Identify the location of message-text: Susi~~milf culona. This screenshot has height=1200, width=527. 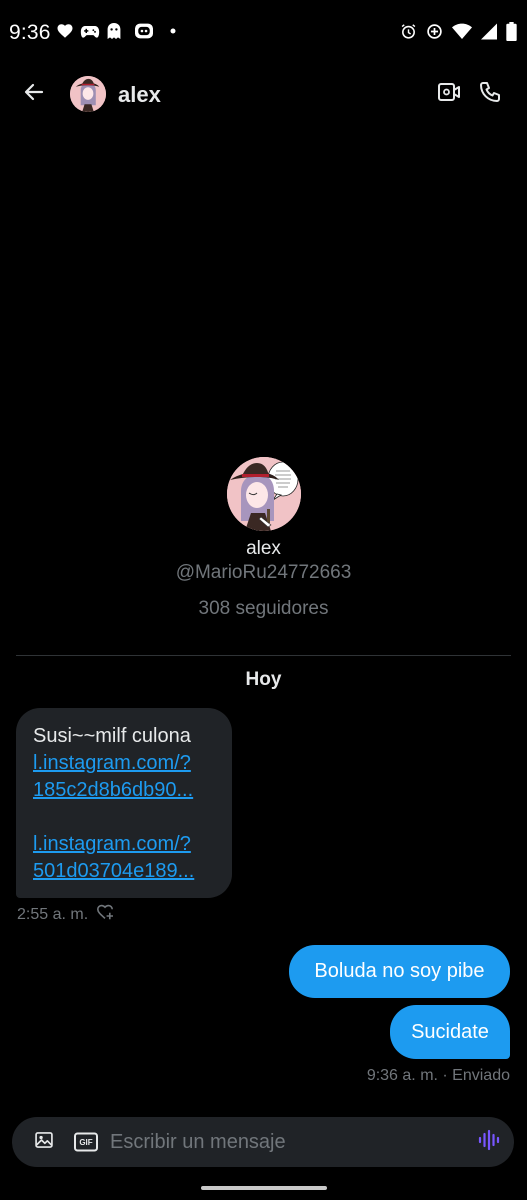
(112, 736).